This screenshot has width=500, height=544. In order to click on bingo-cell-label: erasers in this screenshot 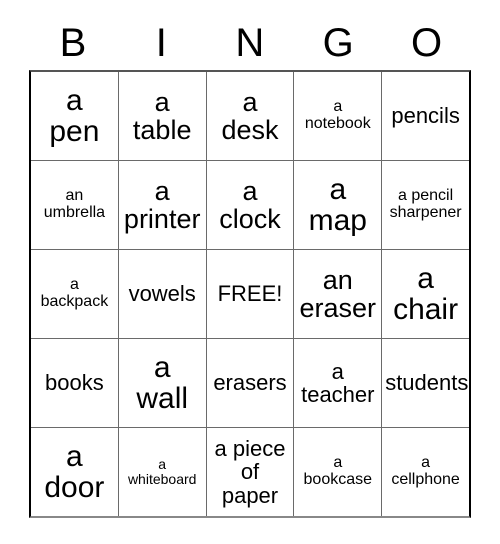, I will do `click(250, 383)`.